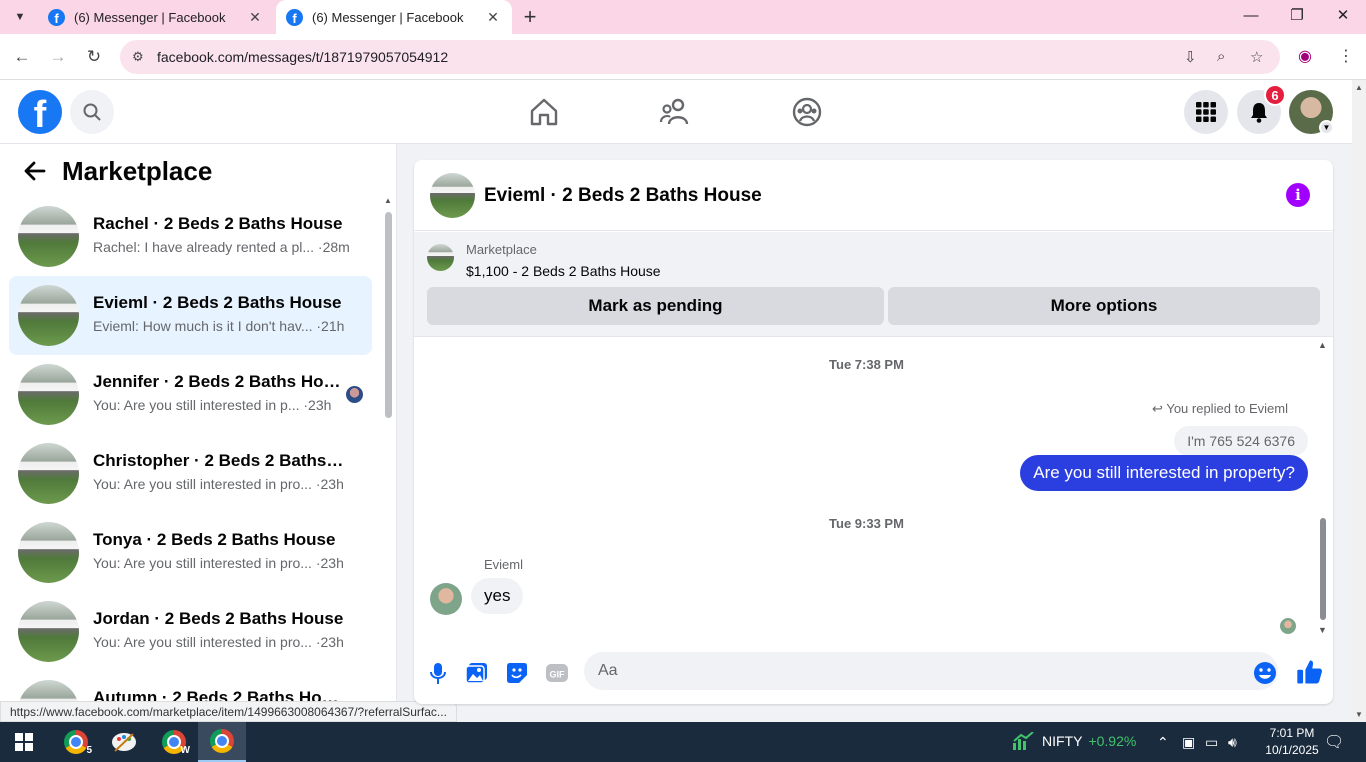 Image resolution: width=1366 pixels, height=762 pixels. I want to click on info-icon: i, so click(1298, 195).